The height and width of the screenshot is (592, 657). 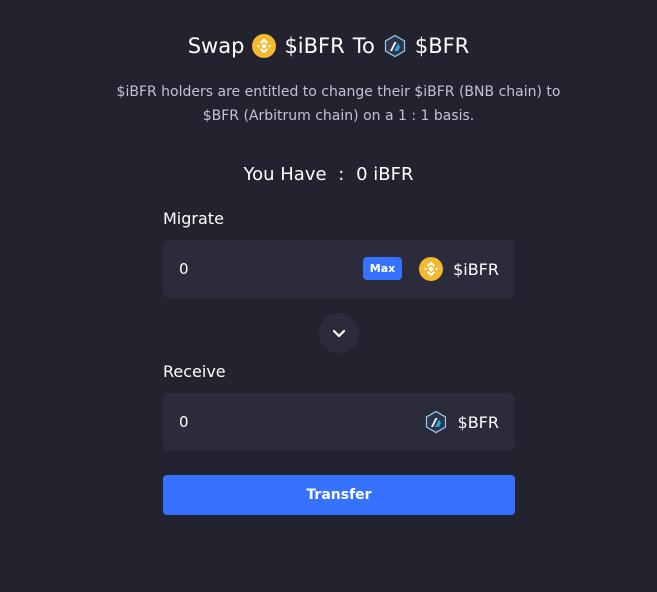 What do you see at coordinates (314, 46) in the screenshot?
I see `title-from-token: $iBFR` at bounding box center [314, 46].